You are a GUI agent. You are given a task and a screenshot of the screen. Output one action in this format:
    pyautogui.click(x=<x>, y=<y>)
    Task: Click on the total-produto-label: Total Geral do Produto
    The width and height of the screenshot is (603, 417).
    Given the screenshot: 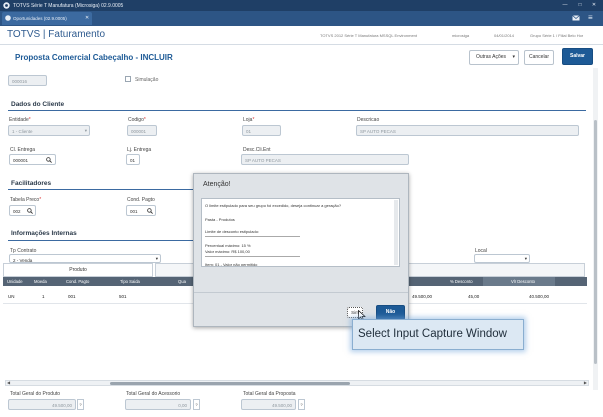 What is the action you would take?
    pyautogui.click(x=35, y=394)
    